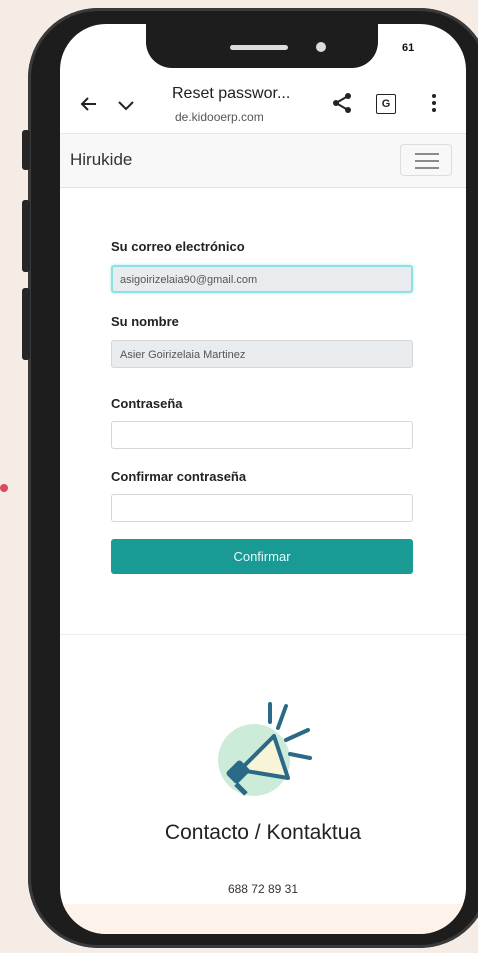  I want to click on footer-band, so click(263, 919).